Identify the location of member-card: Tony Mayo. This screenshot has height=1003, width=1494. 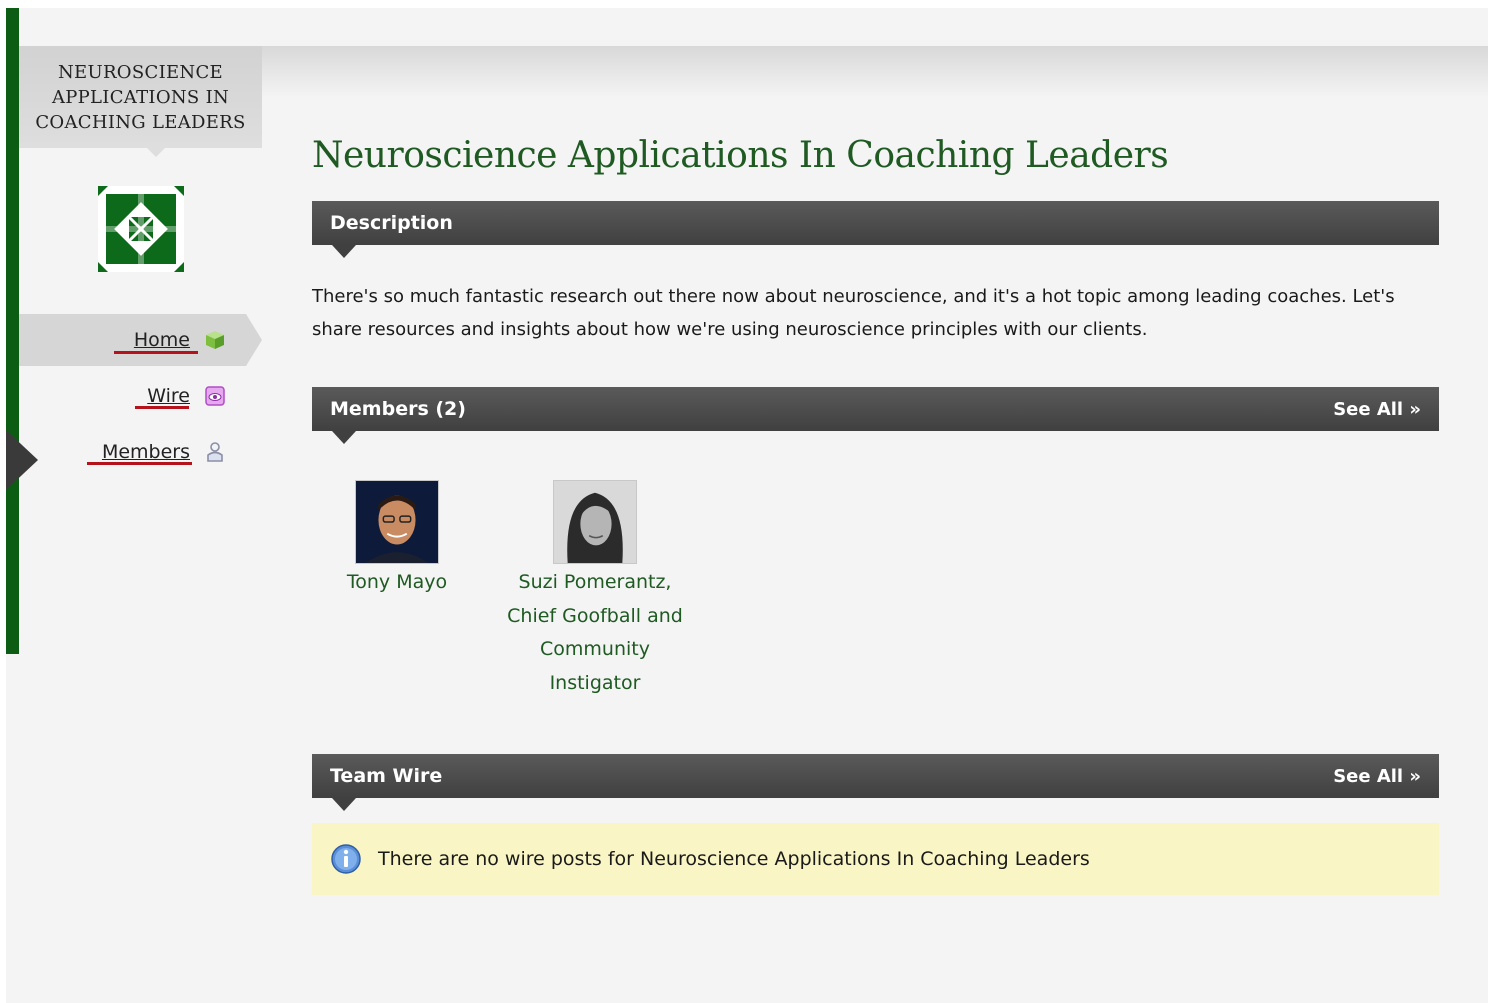
(397, 540).